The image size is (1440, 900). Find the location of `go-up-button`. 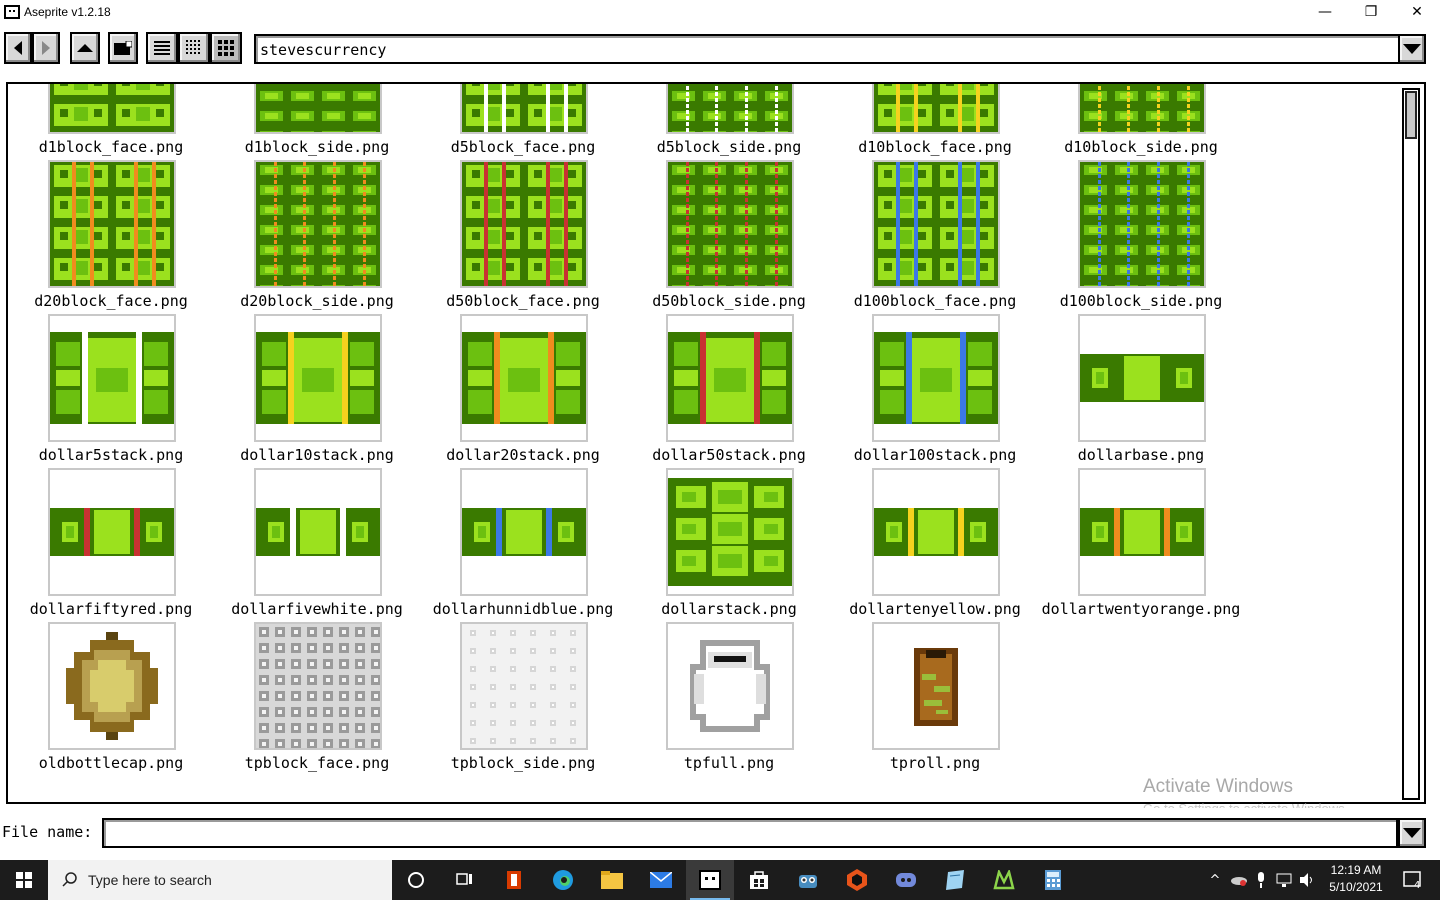

go-up-button is located at coordinates (85, 48).